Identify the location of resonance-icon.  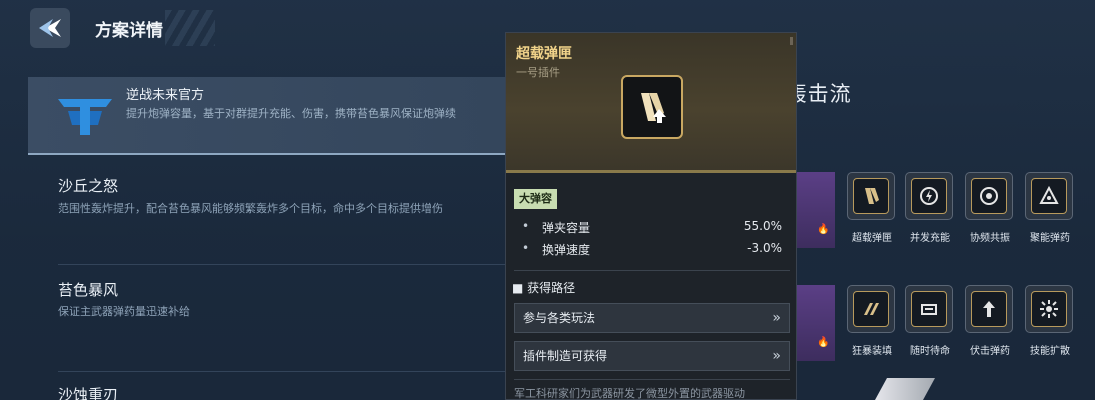
(989, 196).